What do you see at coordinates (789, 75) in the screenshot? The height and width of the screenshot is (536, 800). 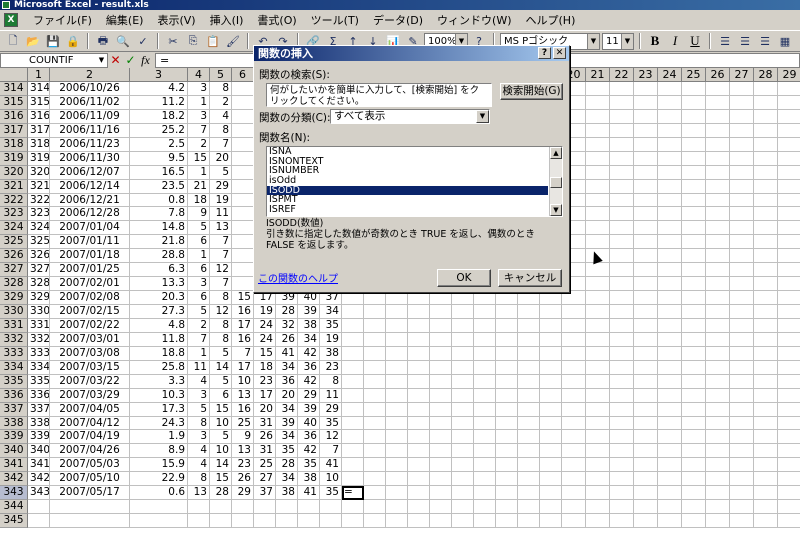 I see `column-header: 29` at bounding box center [789, 75].